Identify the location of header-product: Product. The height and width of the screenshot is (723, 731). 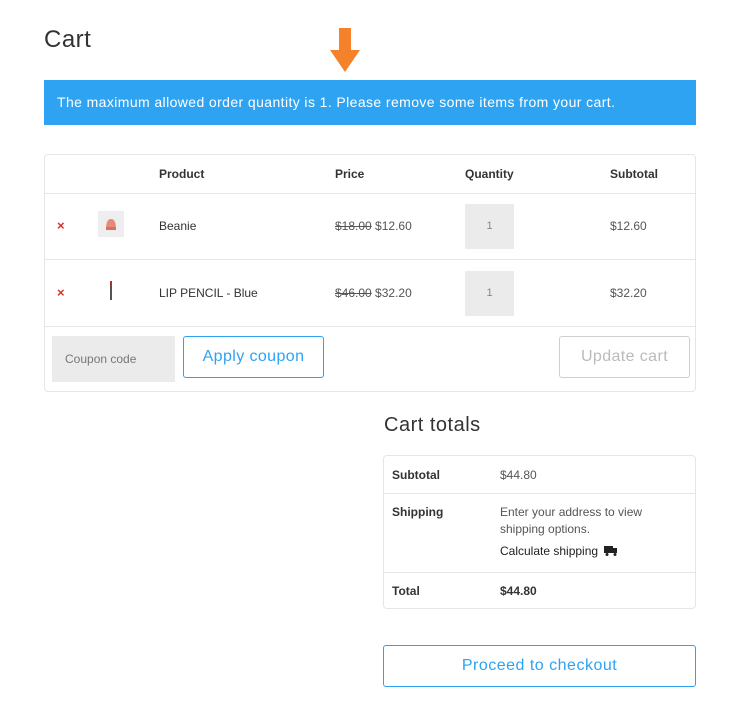
(182, 174).